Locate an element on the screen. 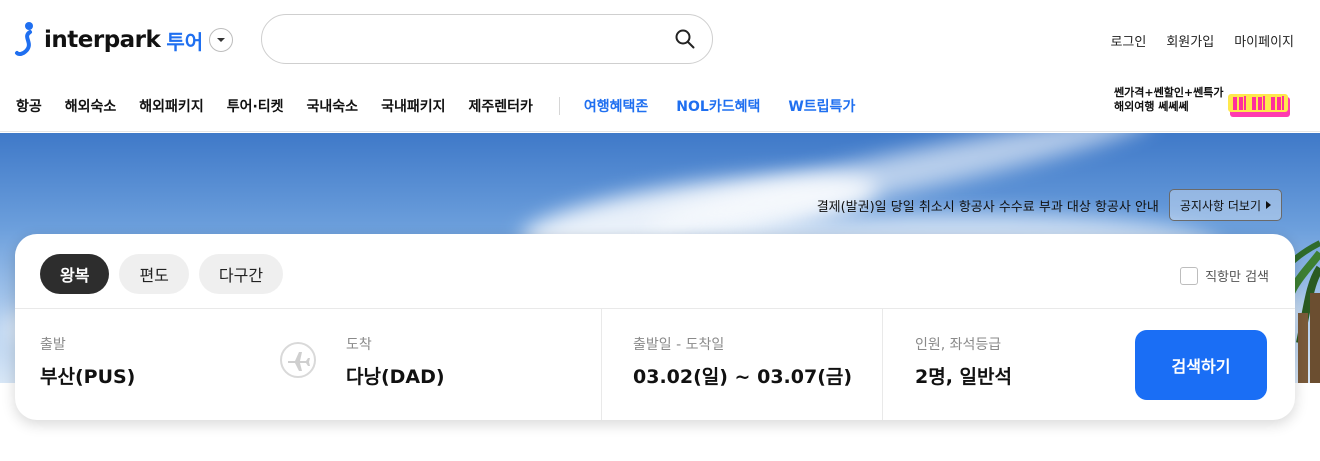  notice-more-label: 공지사항 더보기 is located at coordinates (1220, 205).